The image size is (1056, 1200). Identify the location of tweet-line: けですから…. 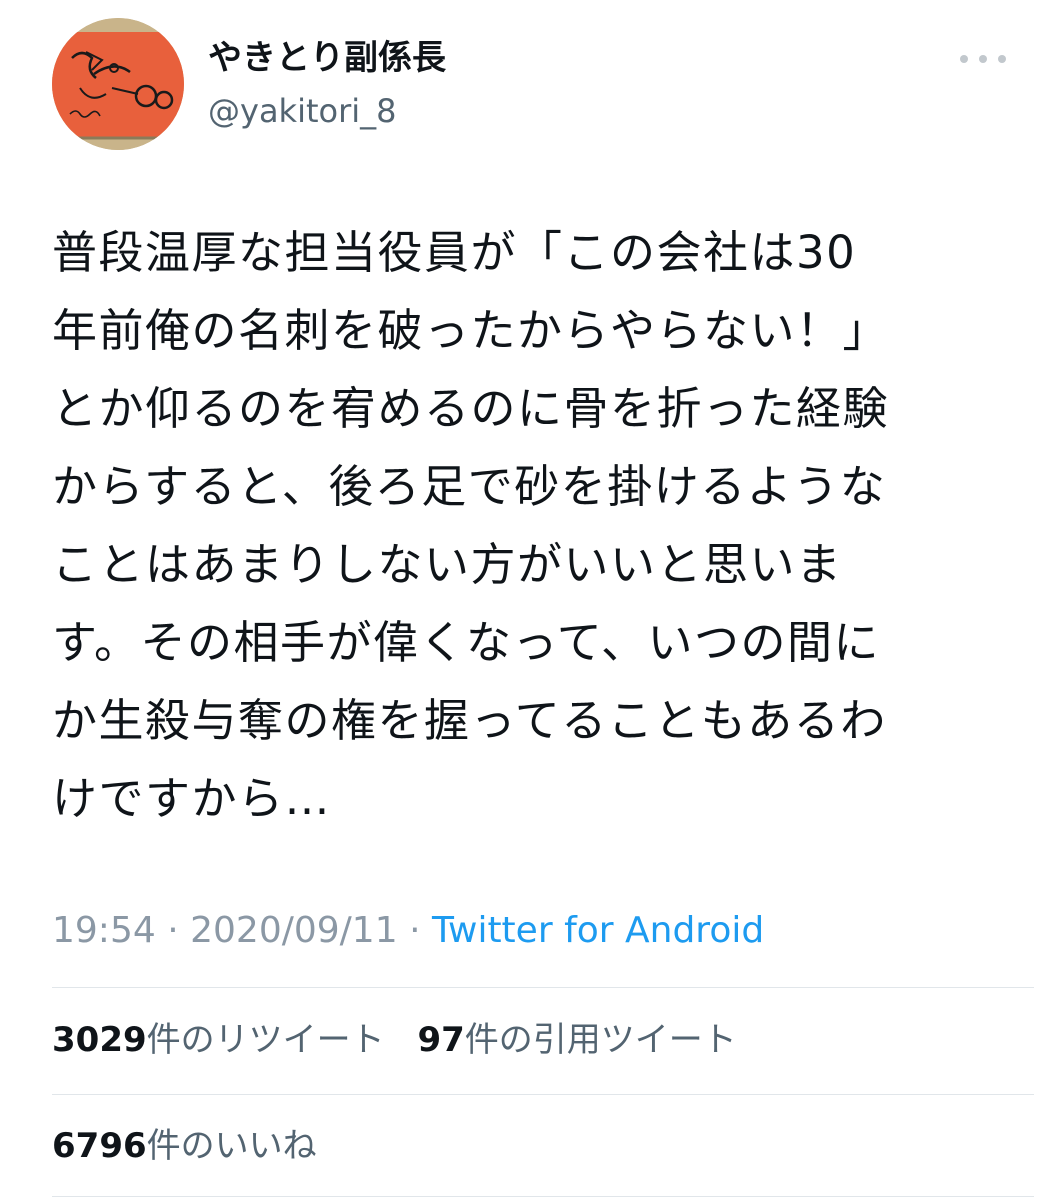
(192, 798).